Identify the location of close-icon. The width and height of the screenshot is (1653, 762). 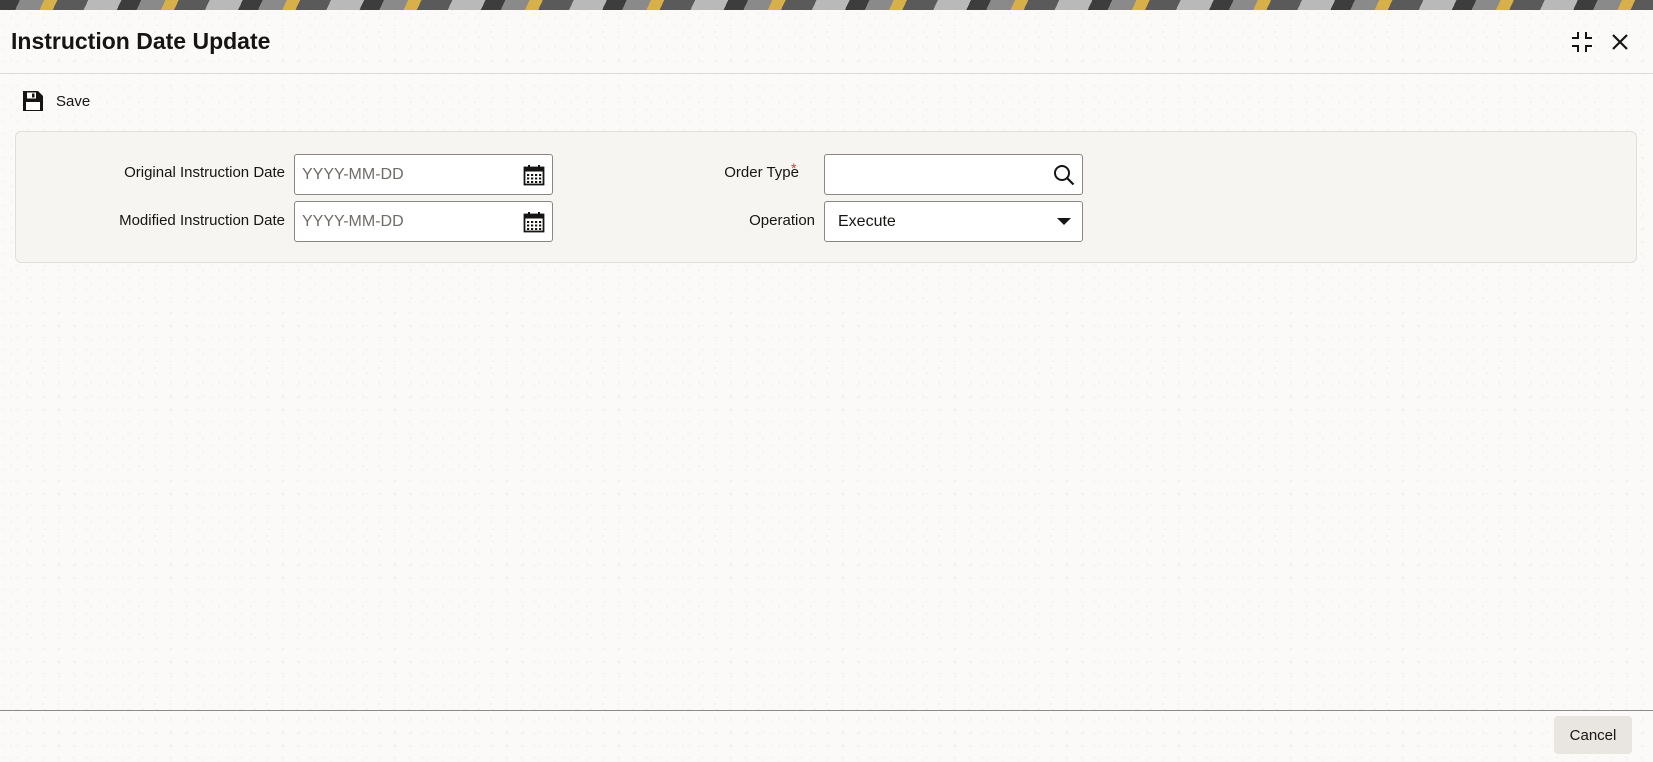
(1620, 42).